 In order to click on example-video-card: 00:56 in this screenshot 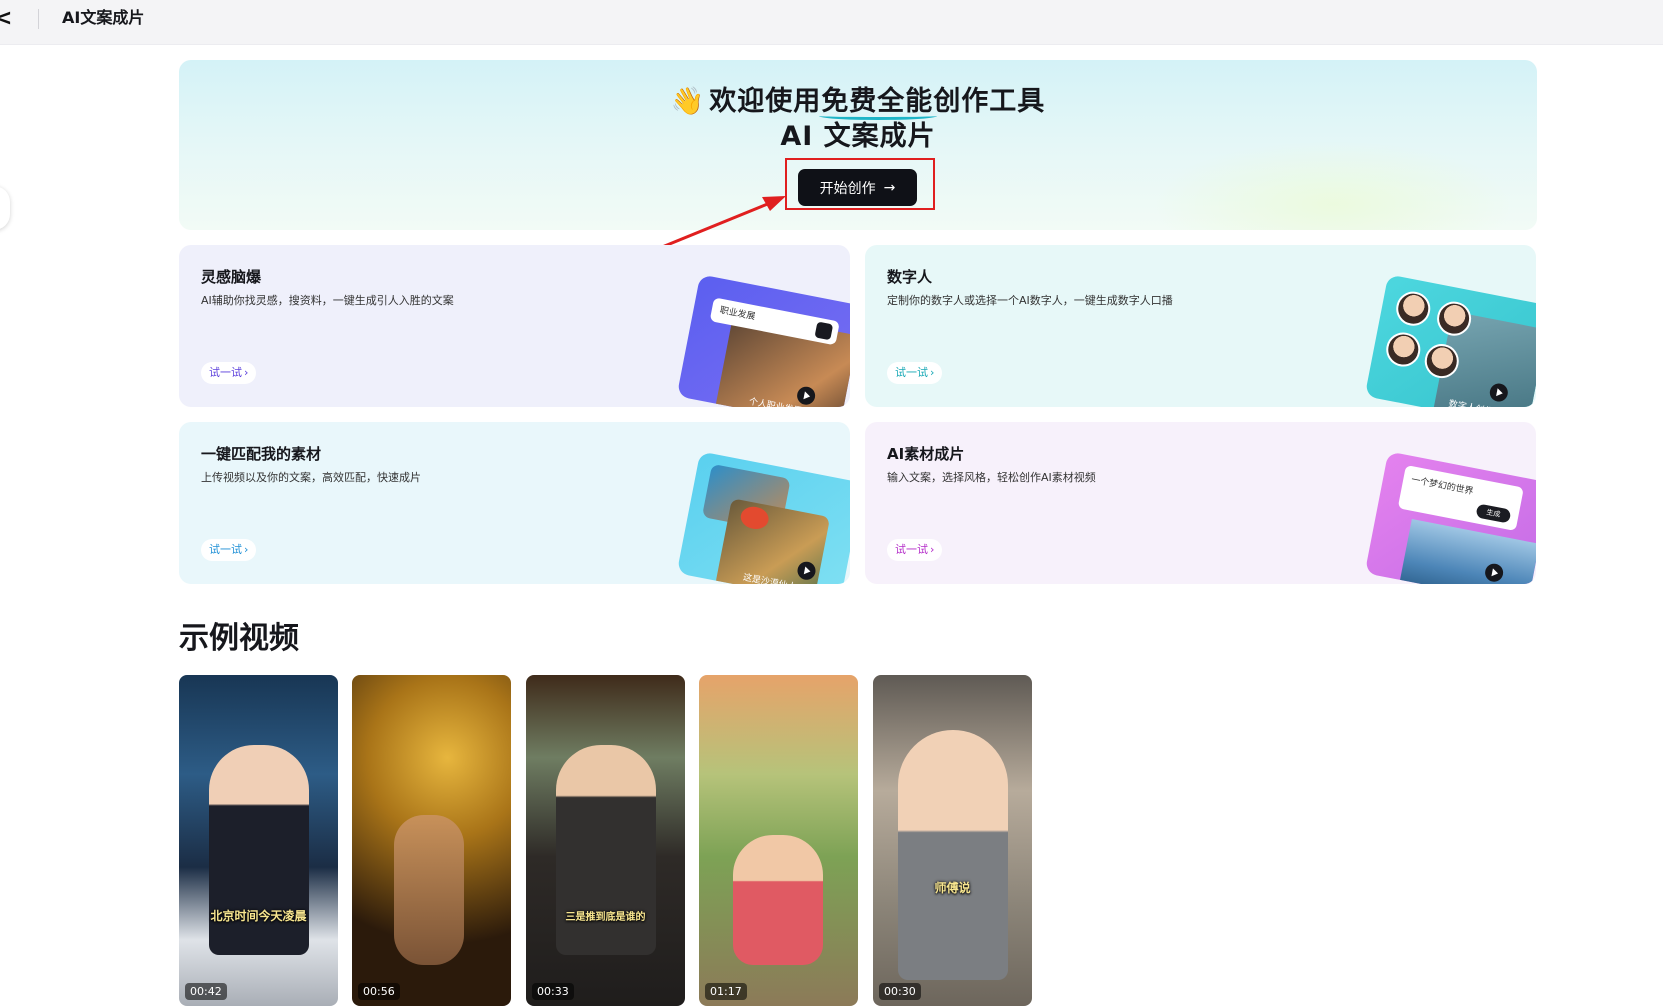, I will do `click(431, 840)`.